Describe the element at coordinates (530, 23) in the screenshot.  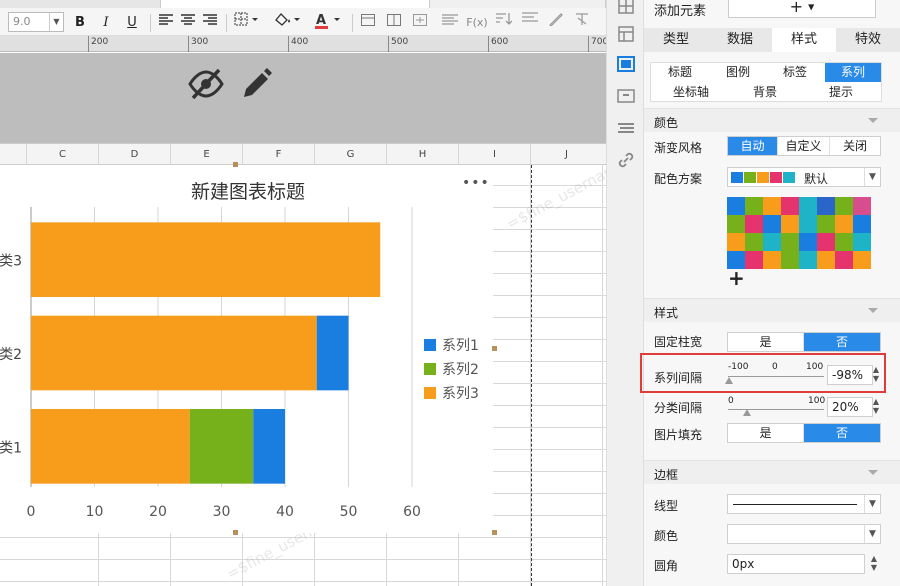
I see `filter-icon` at that location.